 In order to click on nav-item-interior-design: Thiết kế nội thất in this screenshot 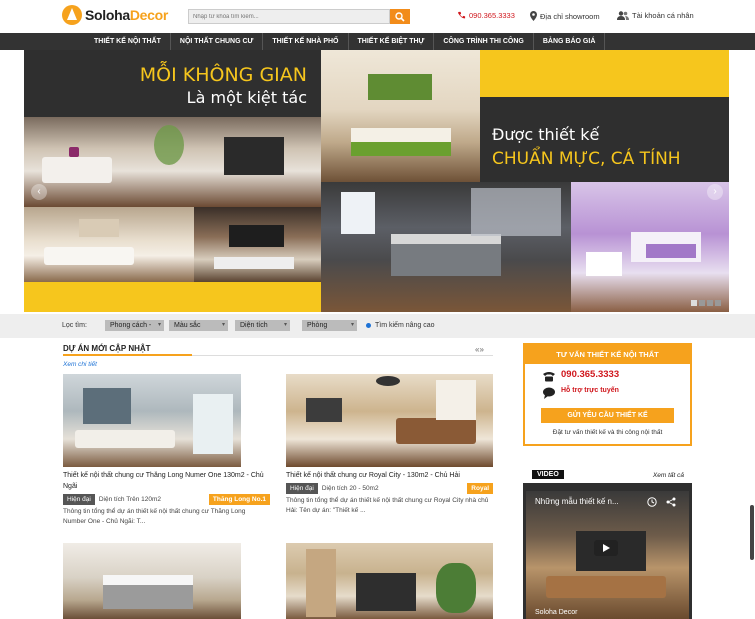, I will do `click(128, 41)`.